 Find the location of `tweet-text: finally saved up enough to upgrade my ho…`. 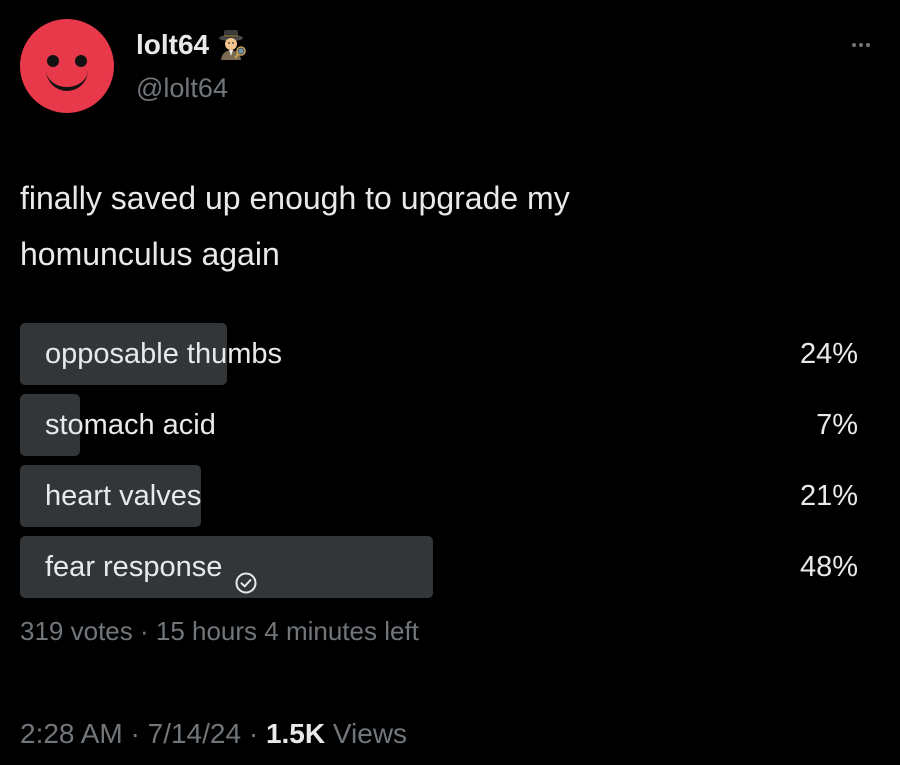

tweet-text: finally saved up enough to upgrade my ho… is located at coordinates (370, 226).